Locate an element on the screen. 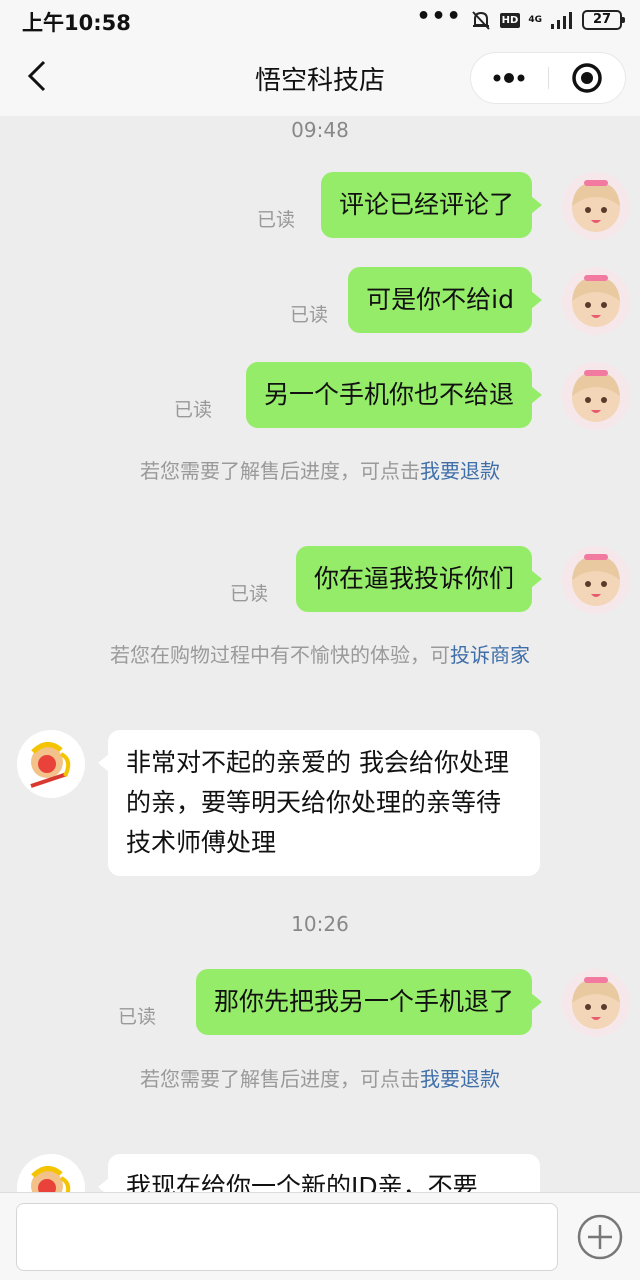  menu-button is located at coordinates (509, 78).